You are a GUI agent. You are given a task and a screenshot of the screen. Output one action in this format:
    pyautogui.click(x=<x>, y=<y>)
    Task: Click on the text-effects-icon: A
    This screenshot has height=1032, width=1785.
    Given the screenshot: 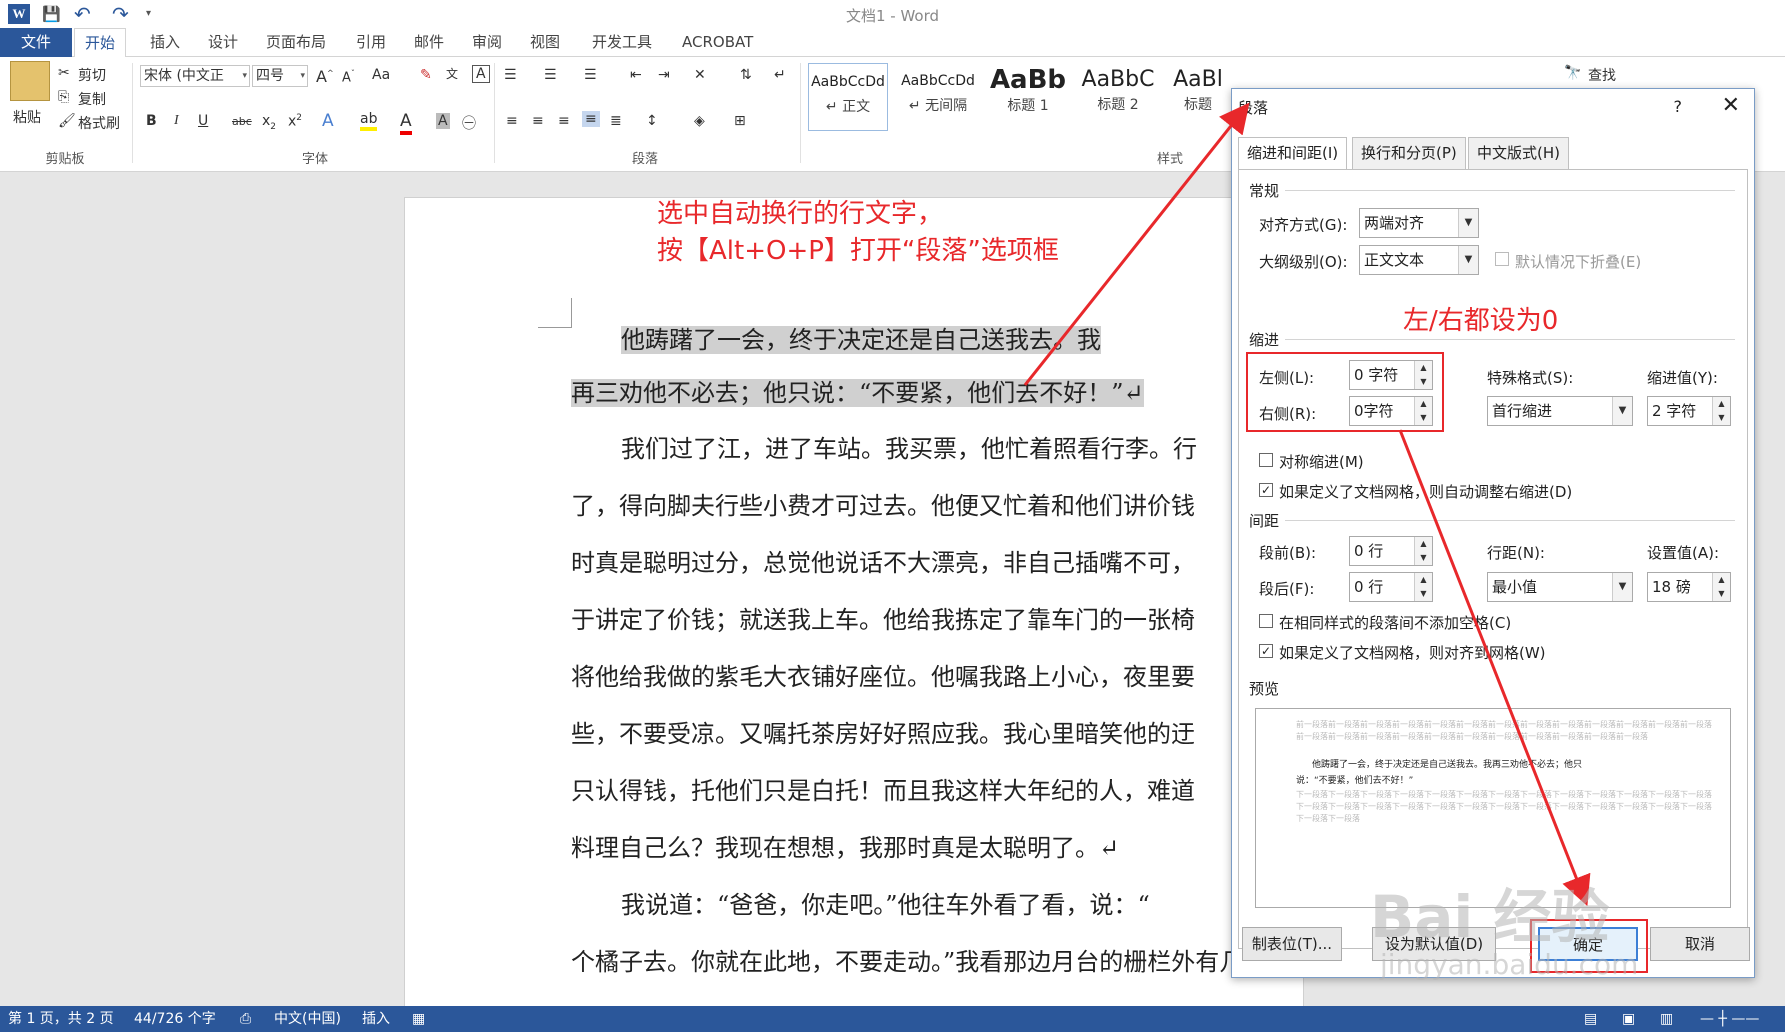 What is the action you would take?
    pyautogui.click(x=328, y=121)
    